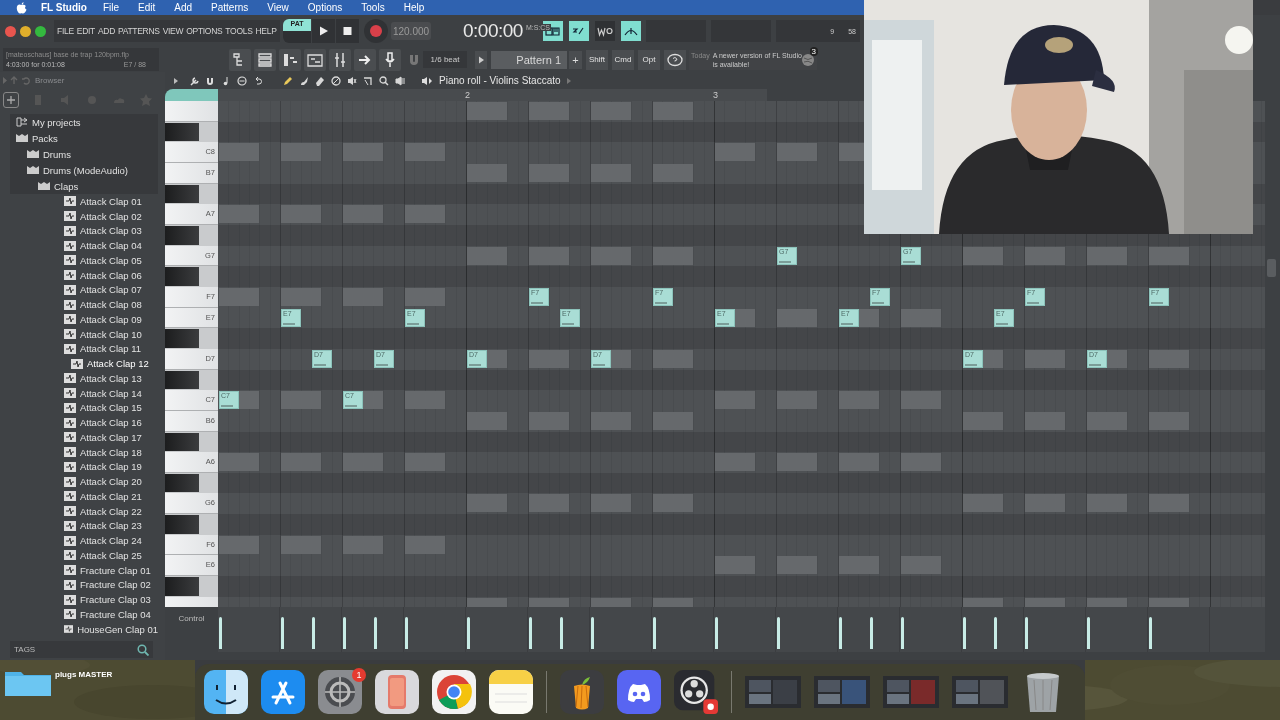 The image size is (1280, 720). I want to click on browser-item: Fracture Clap 01, so click(84, 570).